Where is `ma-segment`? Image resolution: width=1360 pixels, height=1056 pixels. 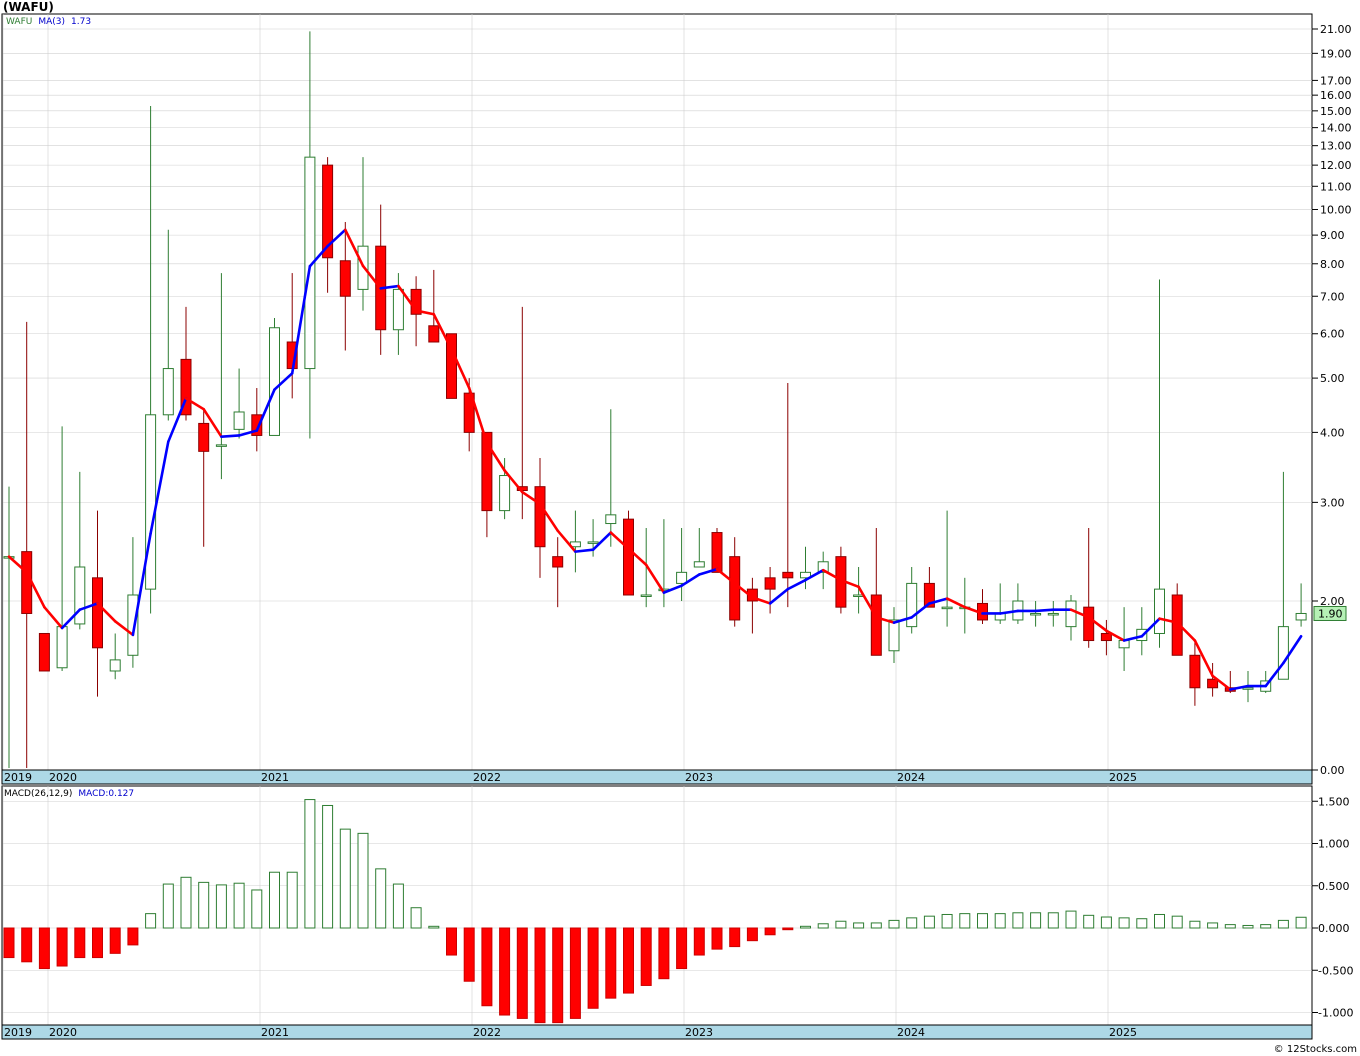 ma-segment is located at coordinates (230, 436).